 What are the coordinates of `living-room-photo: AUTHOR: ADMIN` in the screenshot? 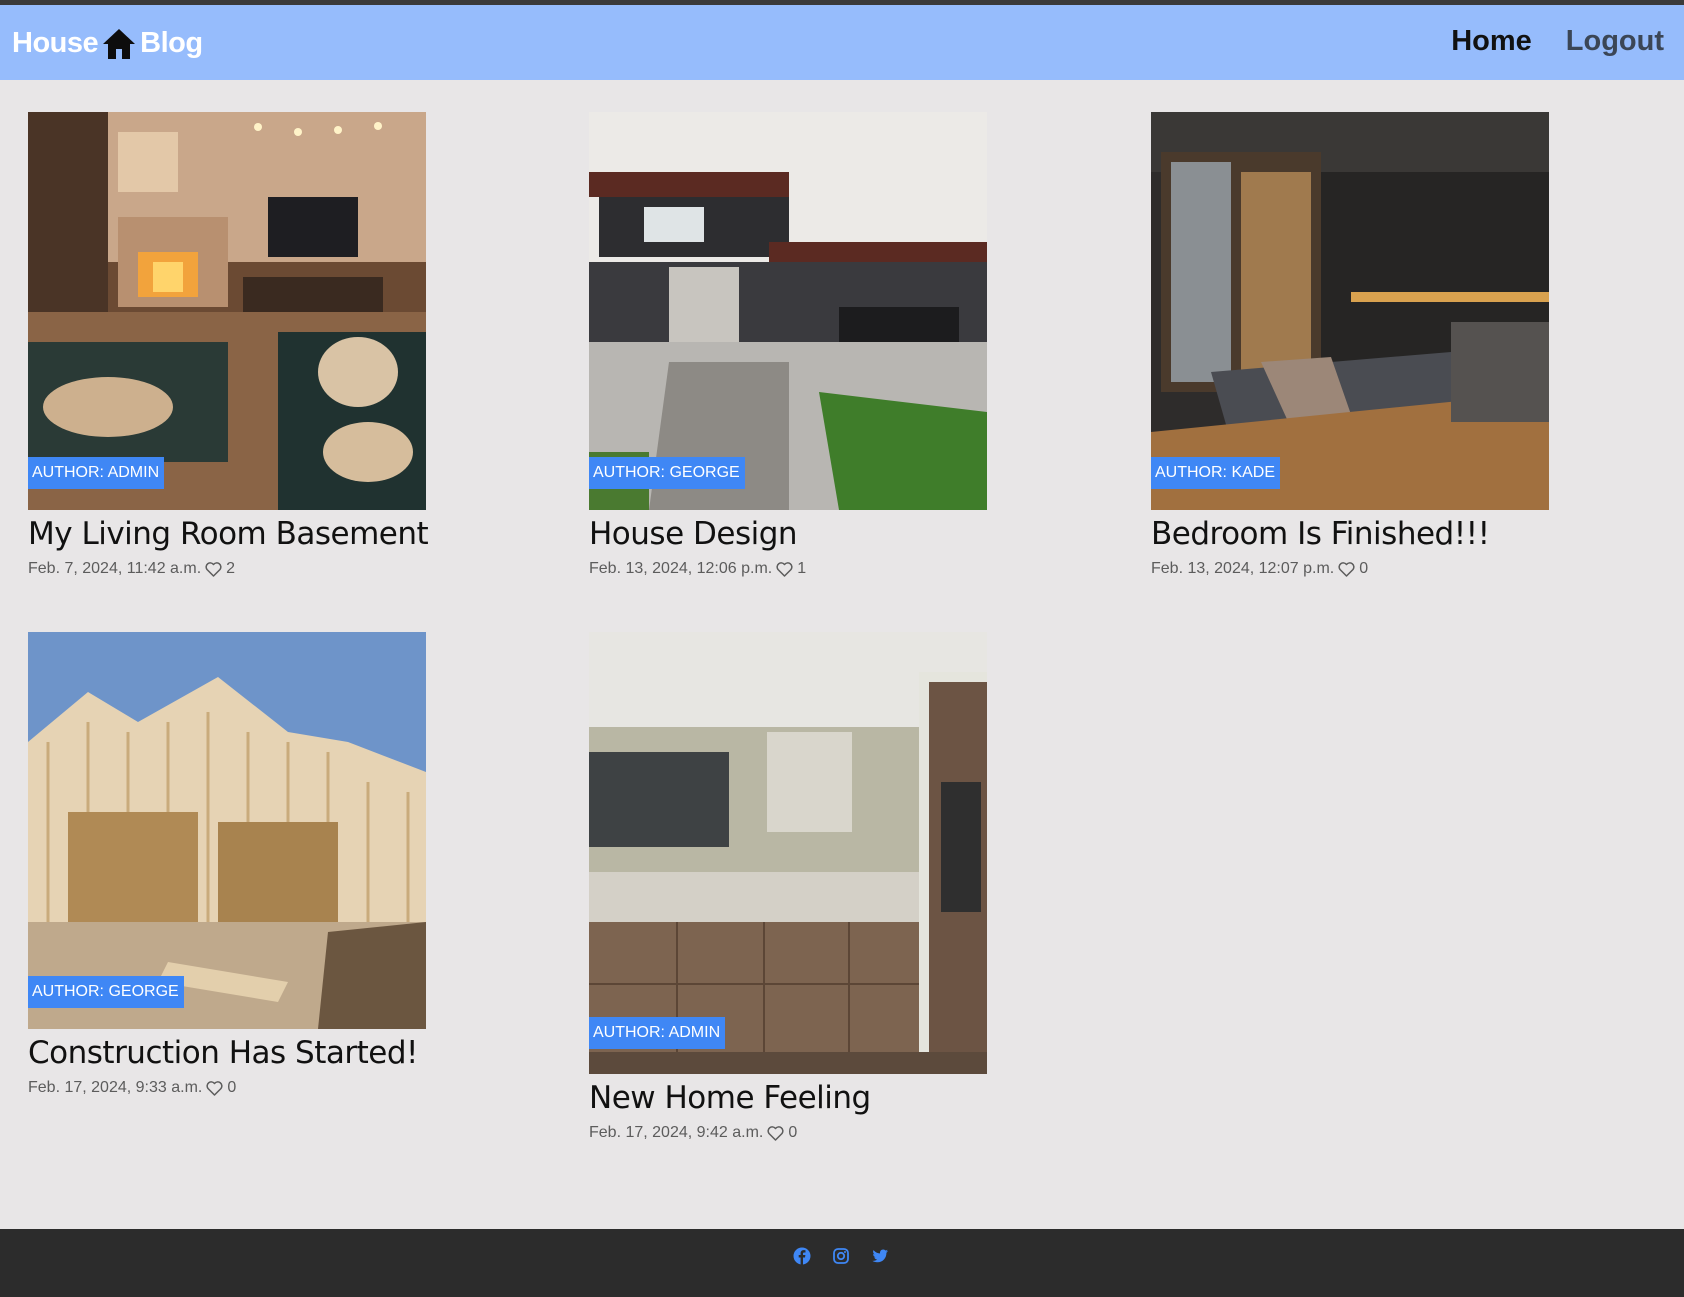 It's located at (227, 311).